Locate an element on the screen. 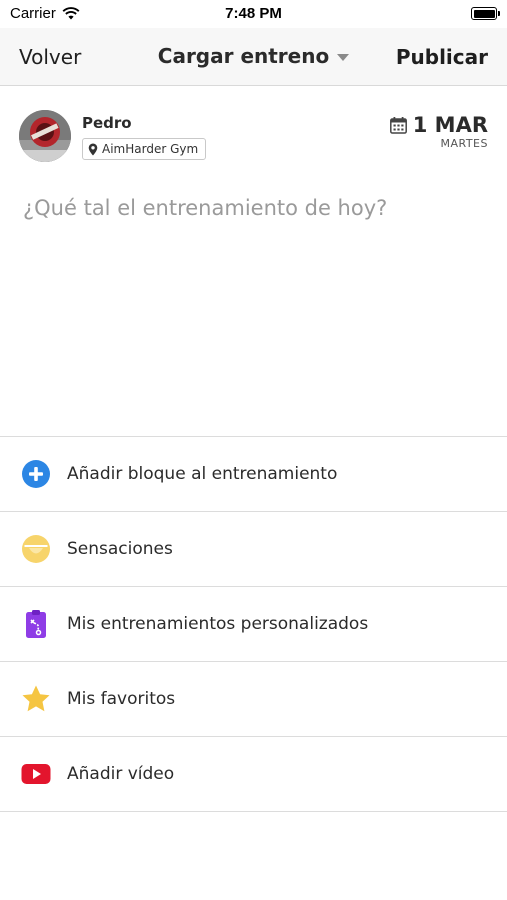 The height and width of the screenshot is (900, 507). weekday-label: MARTES is located at coordinates (464, 143).